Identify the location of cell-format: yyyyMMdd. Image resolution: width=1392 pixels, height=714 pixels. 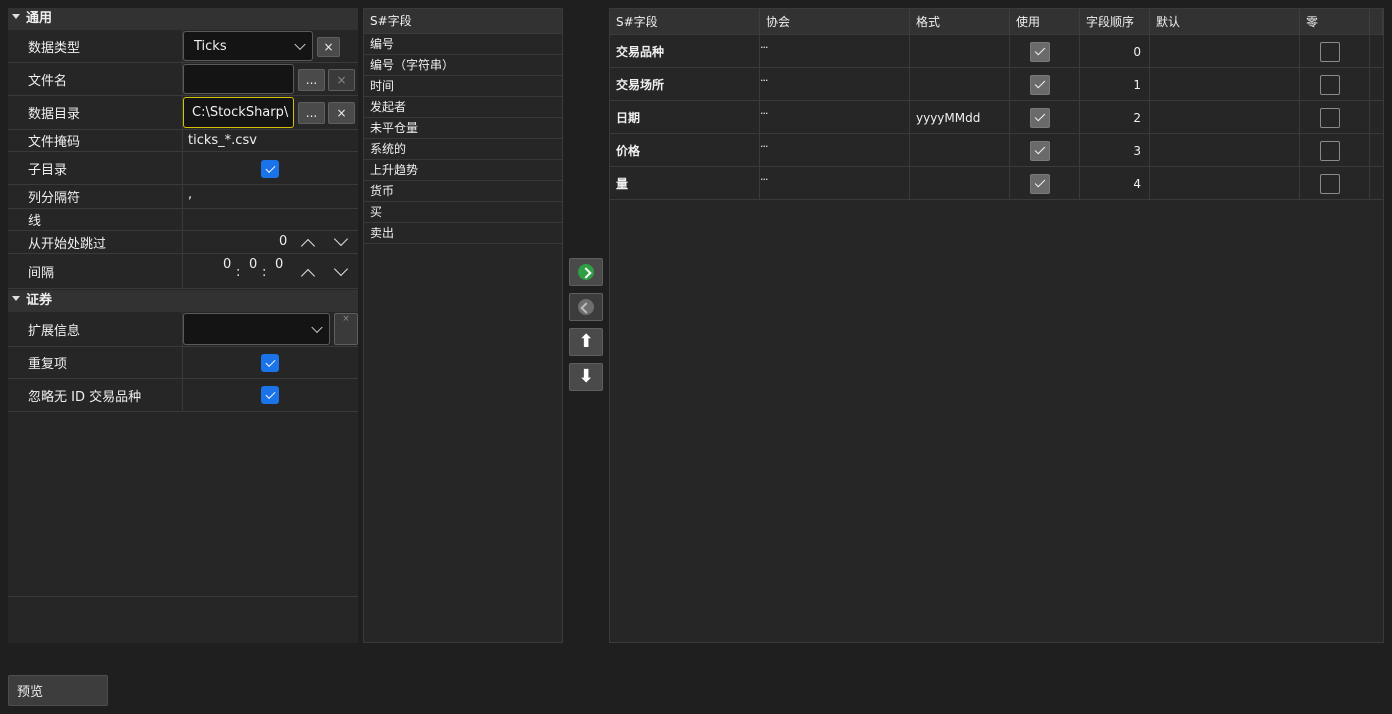
(960, 117).